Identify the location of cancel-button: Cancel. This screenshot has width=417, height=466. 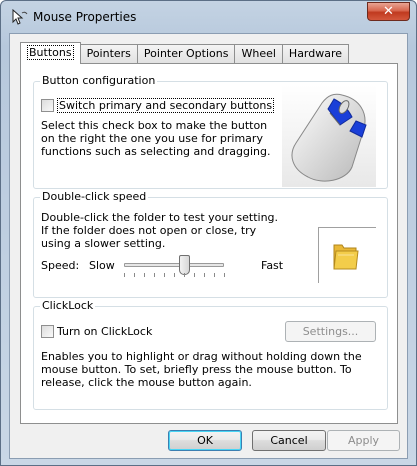
(289, 440).